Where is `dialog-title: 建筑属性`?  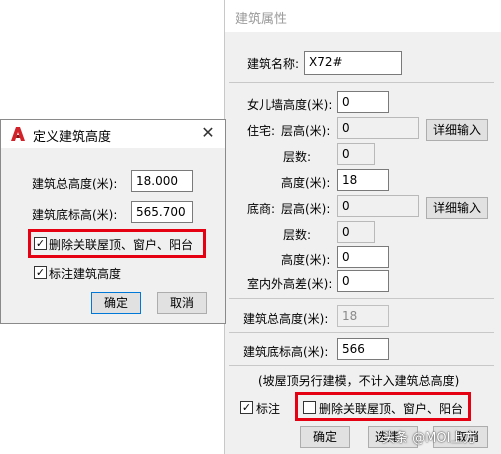 dialog-title: 建筑属性 is located at coordinates (261, 19).